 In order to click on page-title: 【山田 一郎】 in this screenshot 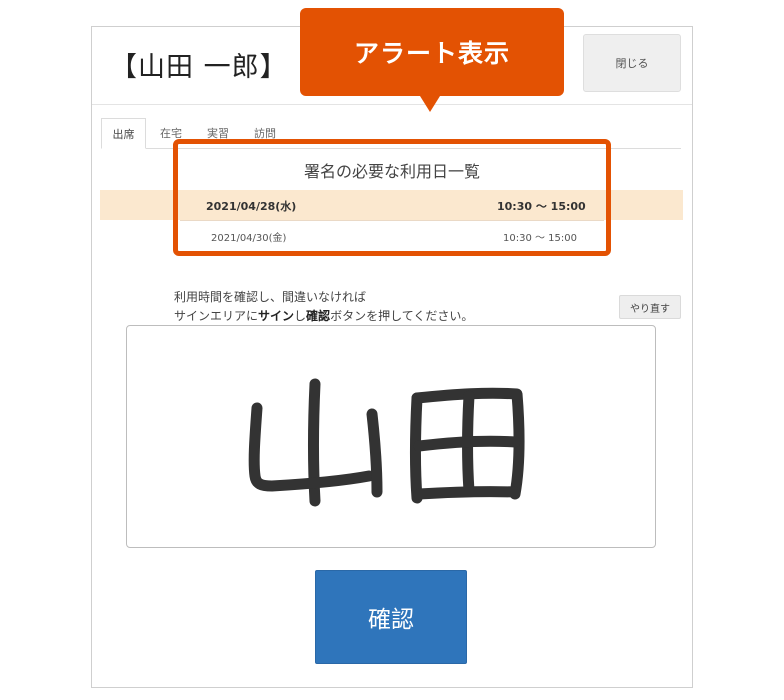, I will do `click(199, 67)`.